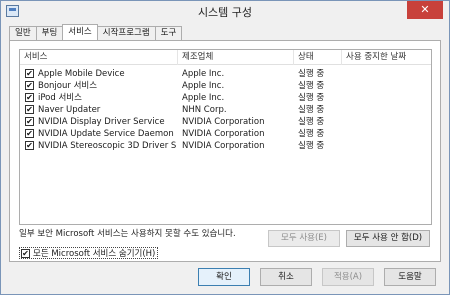 The image size is (450, 295). What do you see at coordinates (225, 74) in the screenshot?
I see `table-row: ✔ Apple Mobile Device Apple Inc. 실행 중` at bounding box center [225, 74].